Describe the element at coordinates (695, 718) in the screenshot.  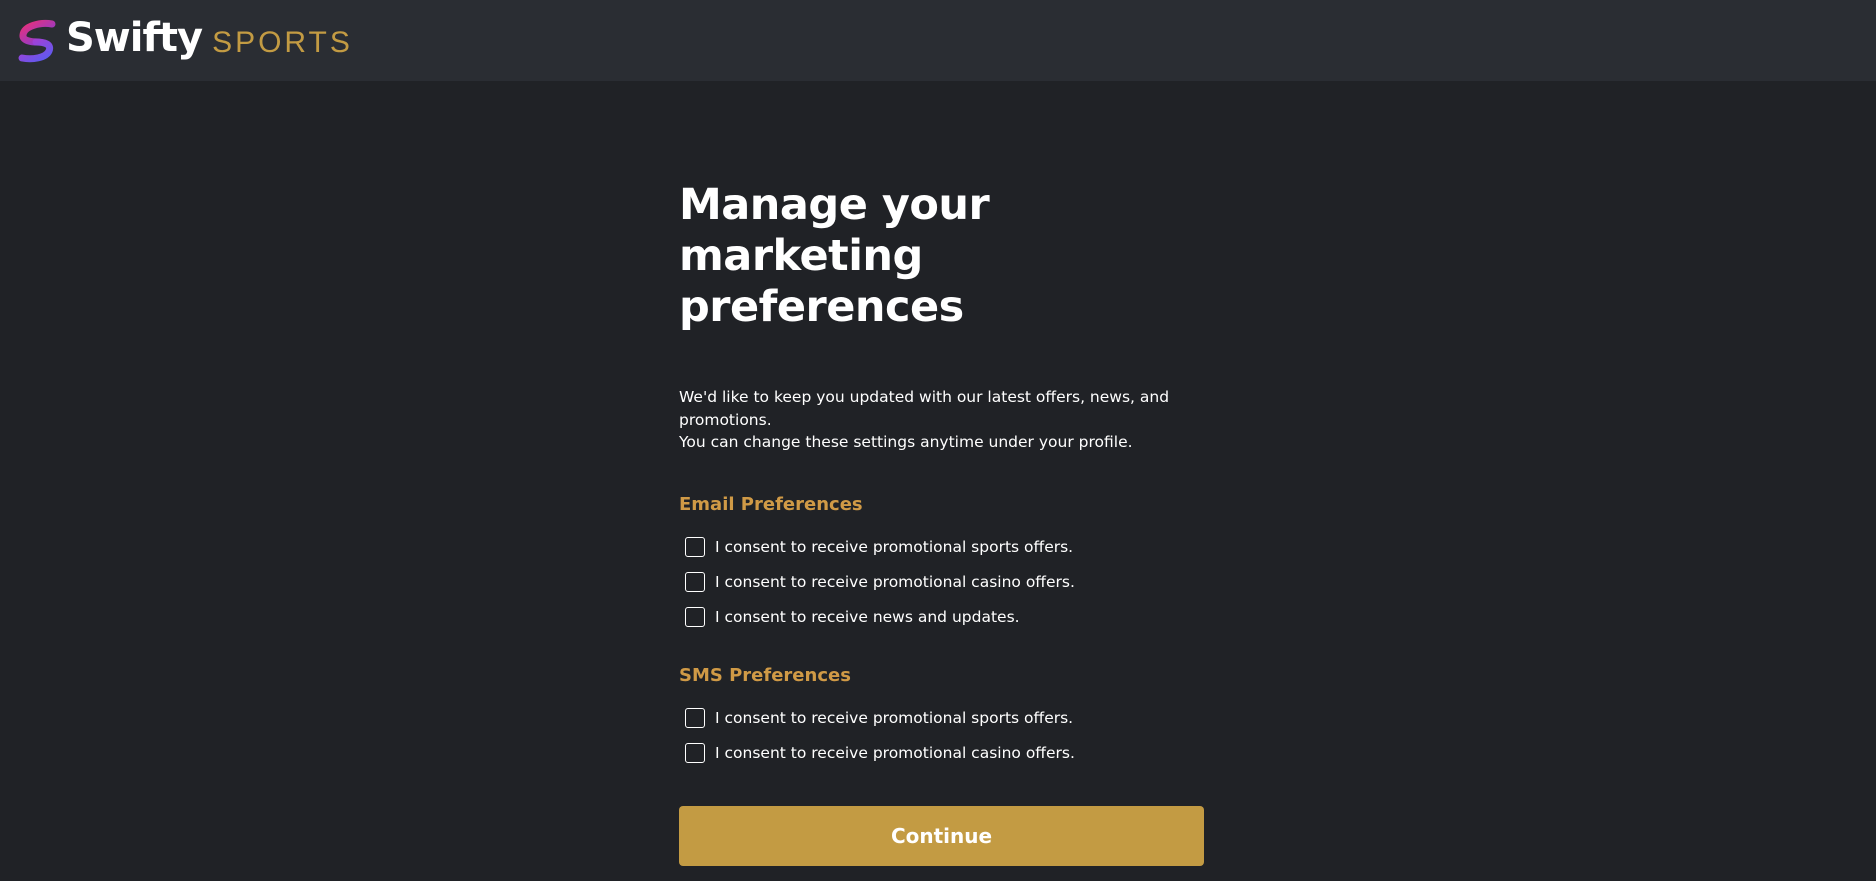
I see `sms-sports-offers-checkbox` at that location.